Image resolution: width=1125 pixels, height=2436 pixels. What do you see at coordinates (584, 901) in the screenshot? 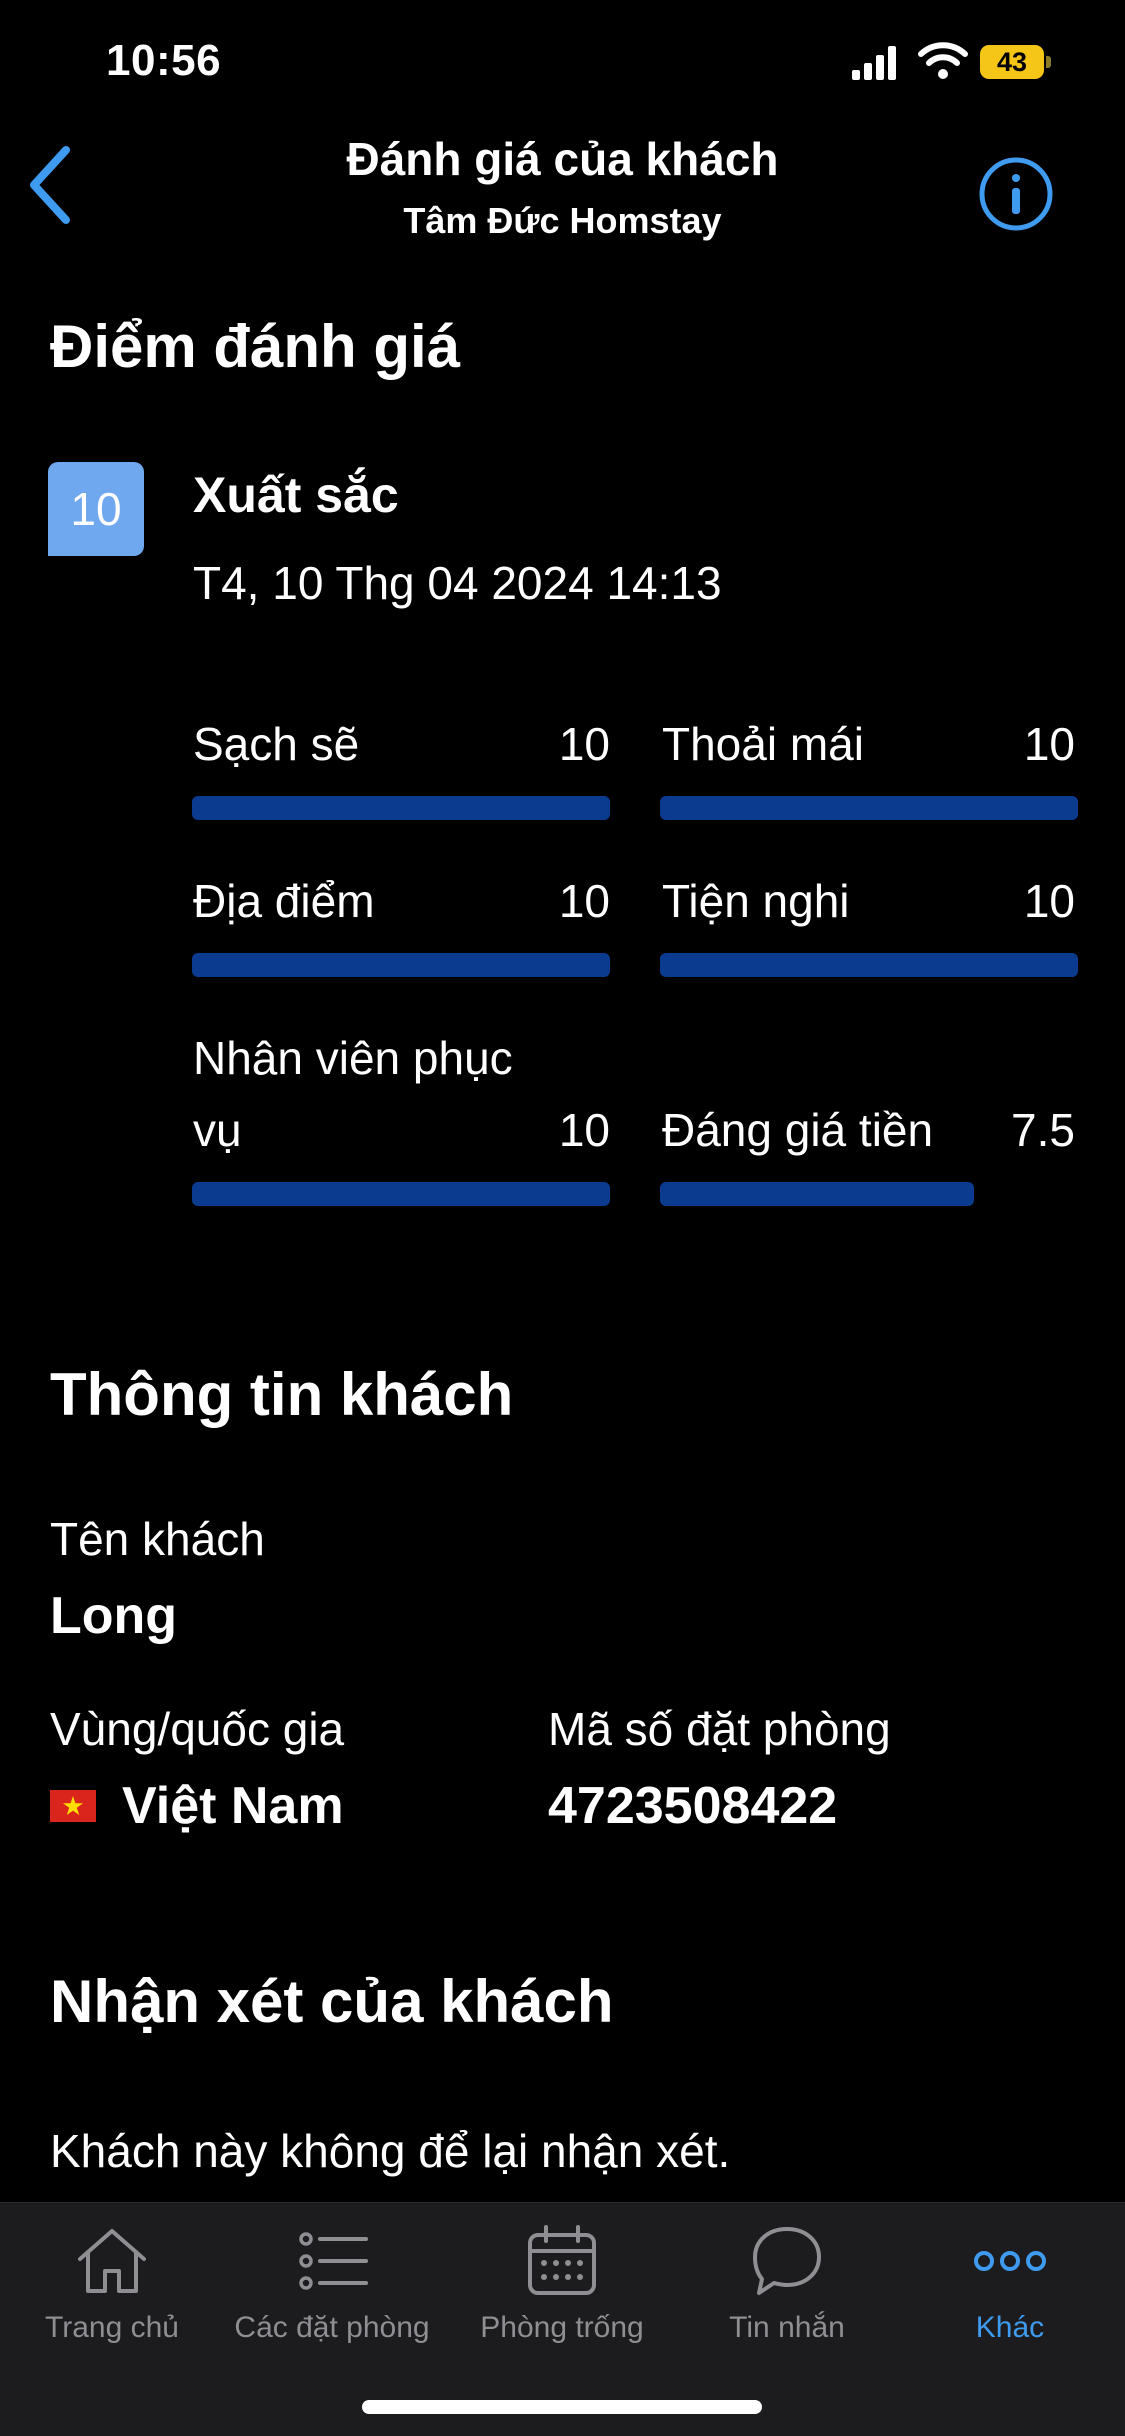
I see `category-value-location: 10` at bounding box center [584, 901].